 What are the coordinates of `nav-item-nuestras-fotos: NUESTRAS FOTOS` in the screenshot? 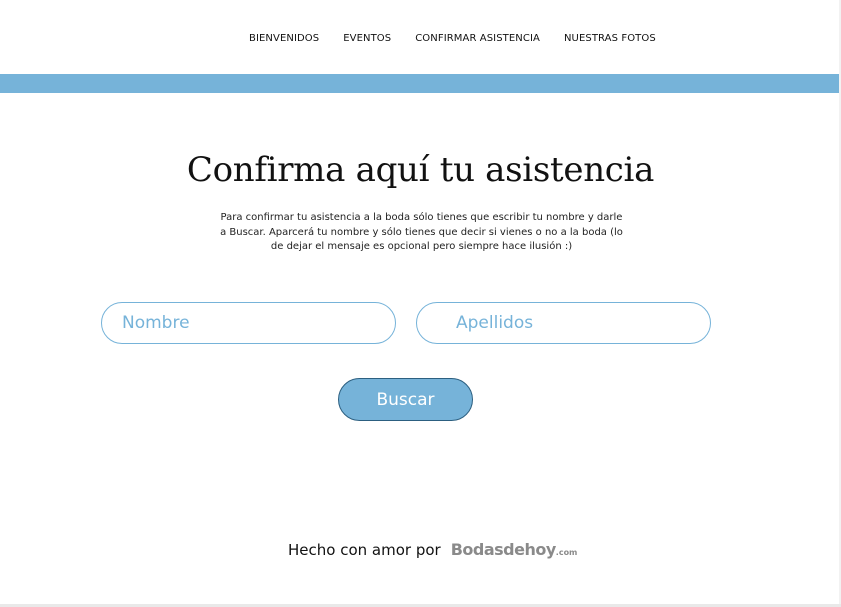 It's located at (610, 38).